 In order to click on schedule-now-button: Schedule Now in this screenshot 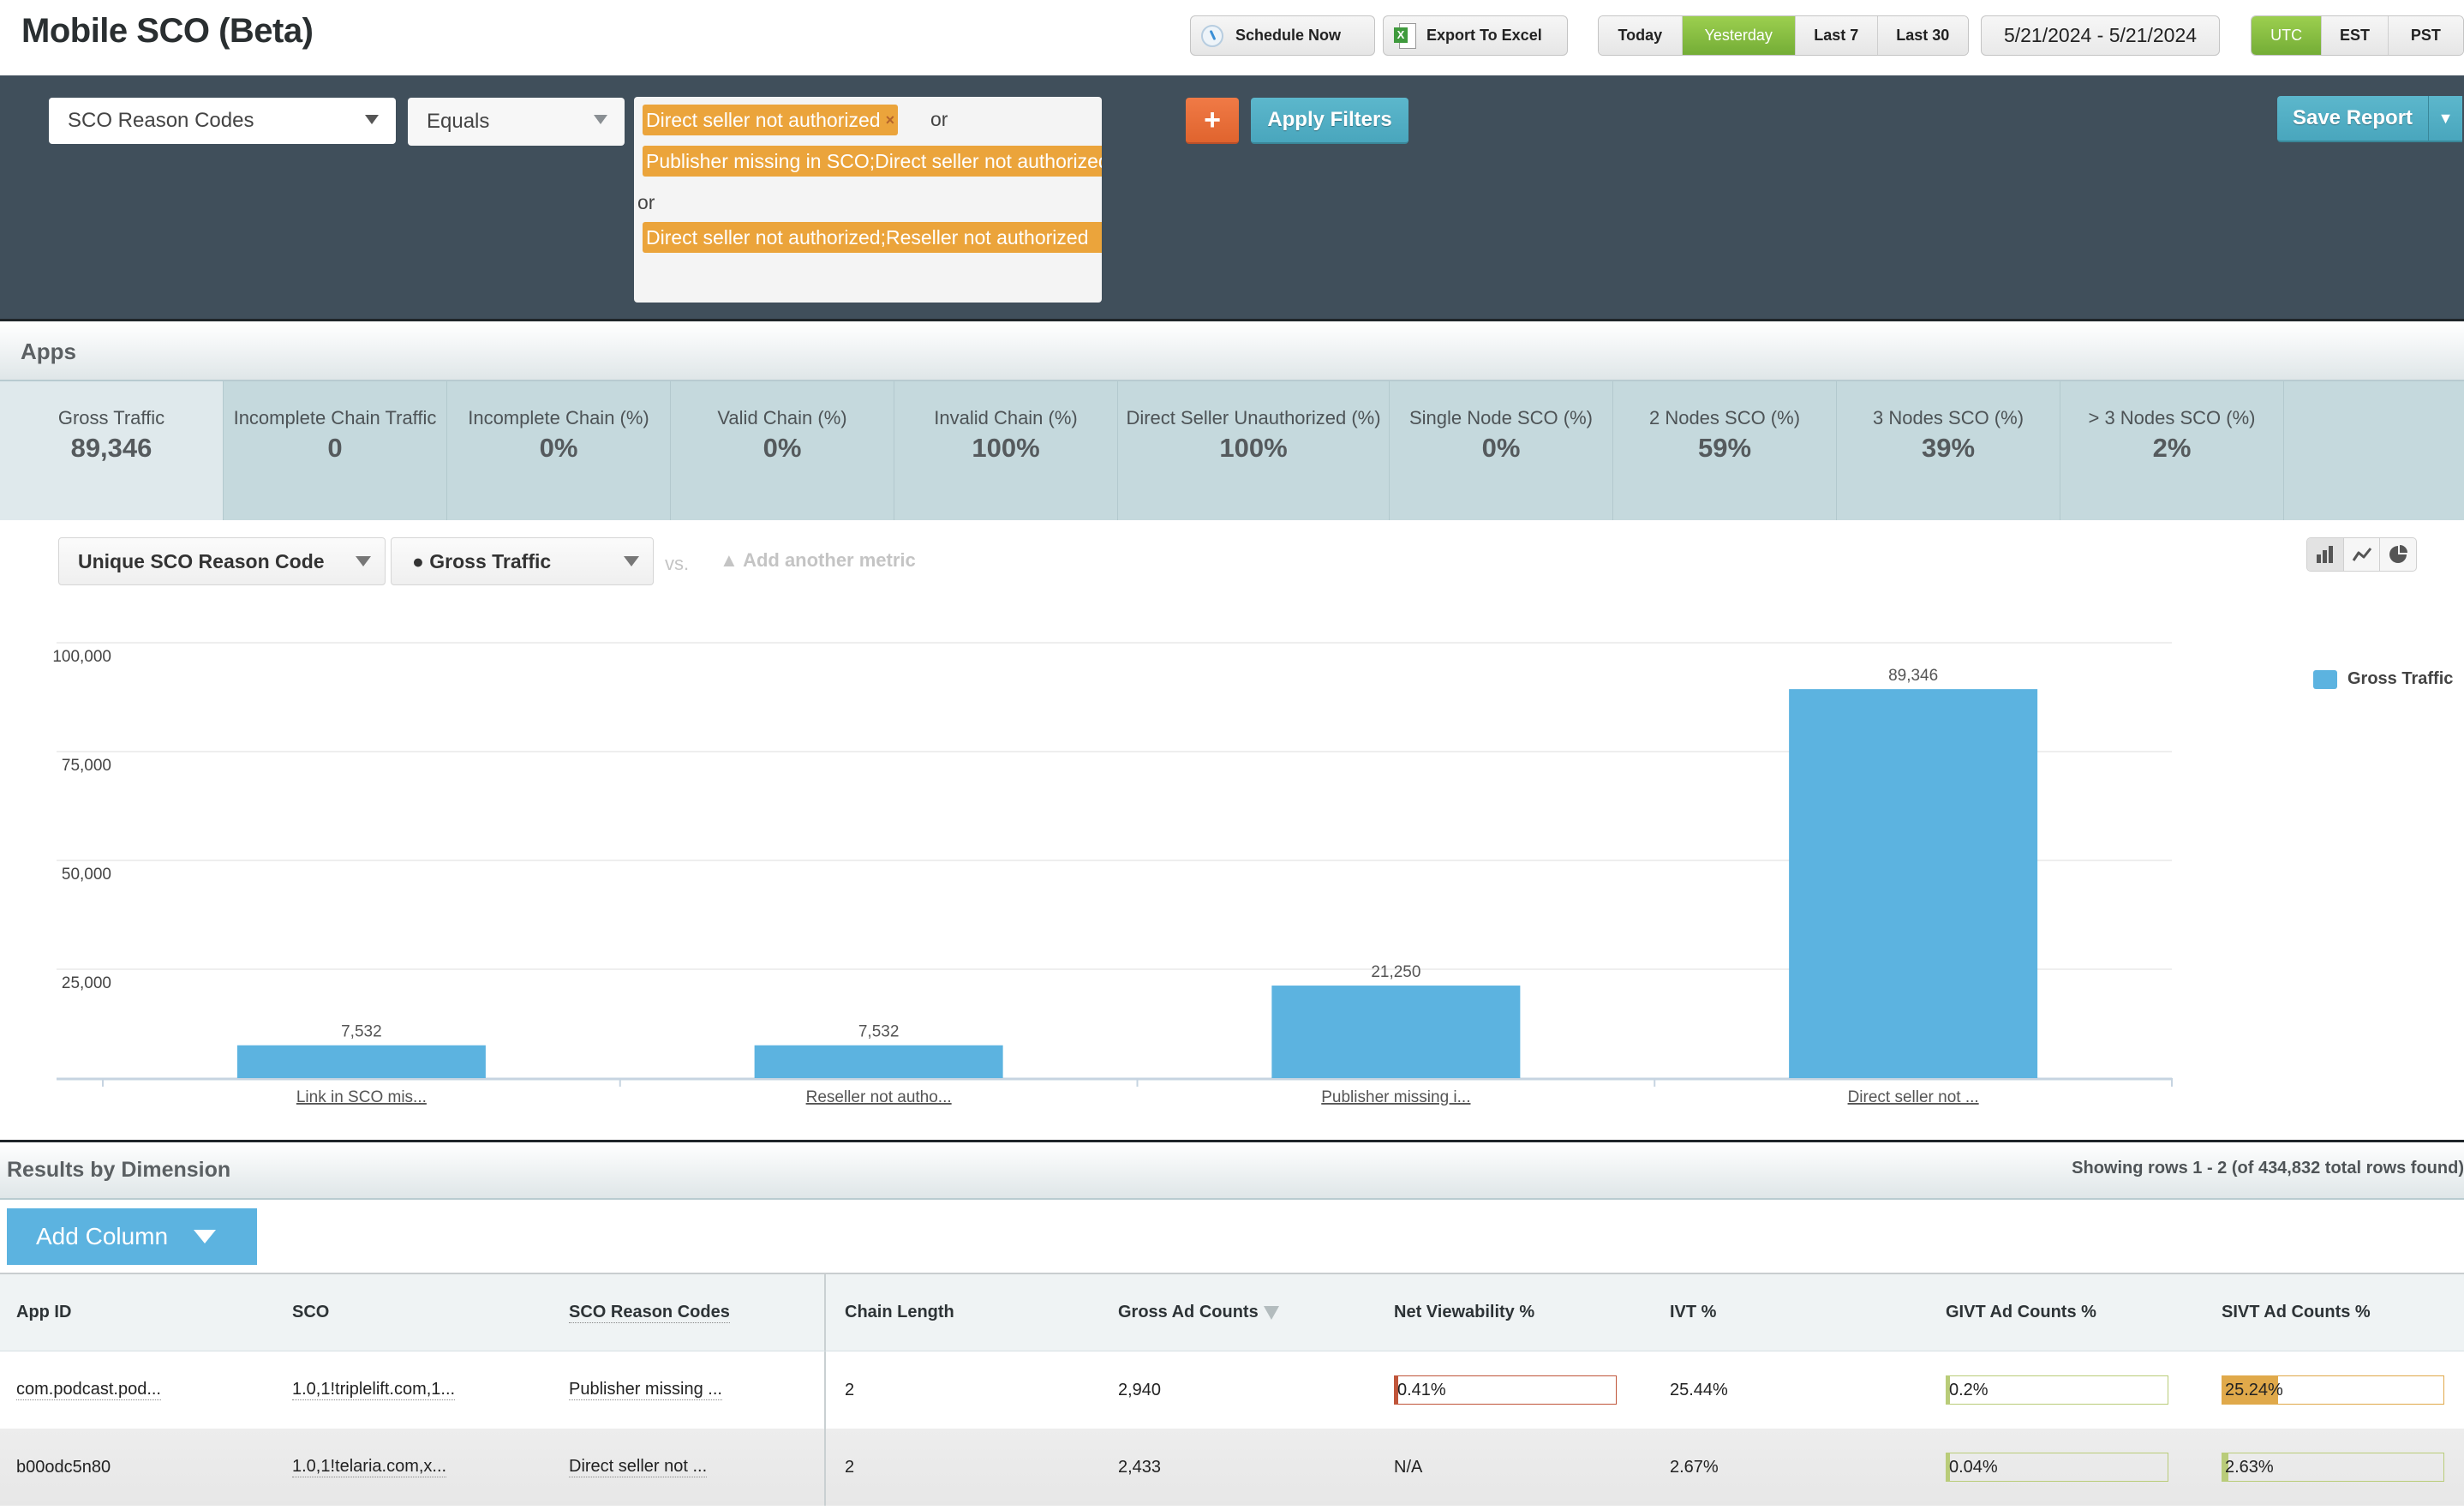, I will do `click(1282, 35)`.